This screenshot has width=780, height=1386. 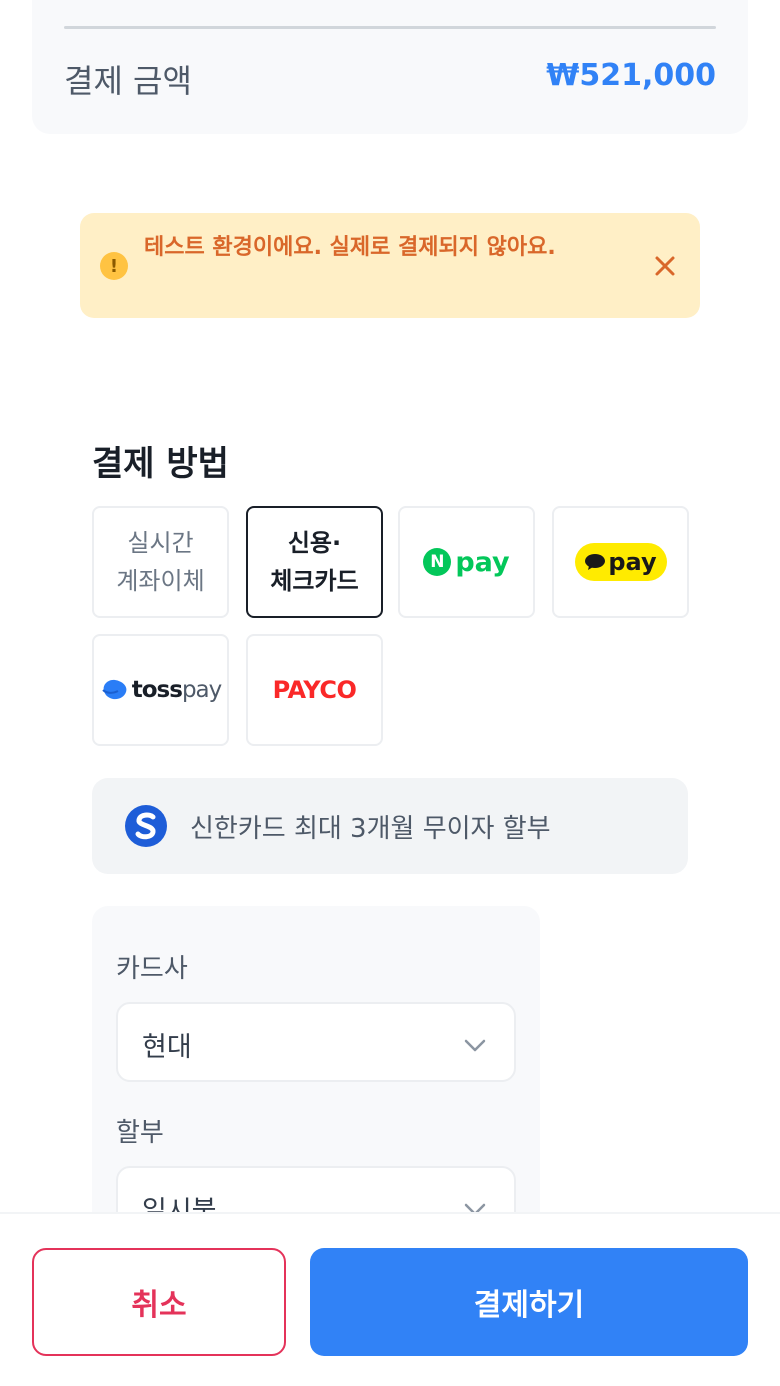 I want to click on method-kakao-pay: pay, so click(x=620, y=562).